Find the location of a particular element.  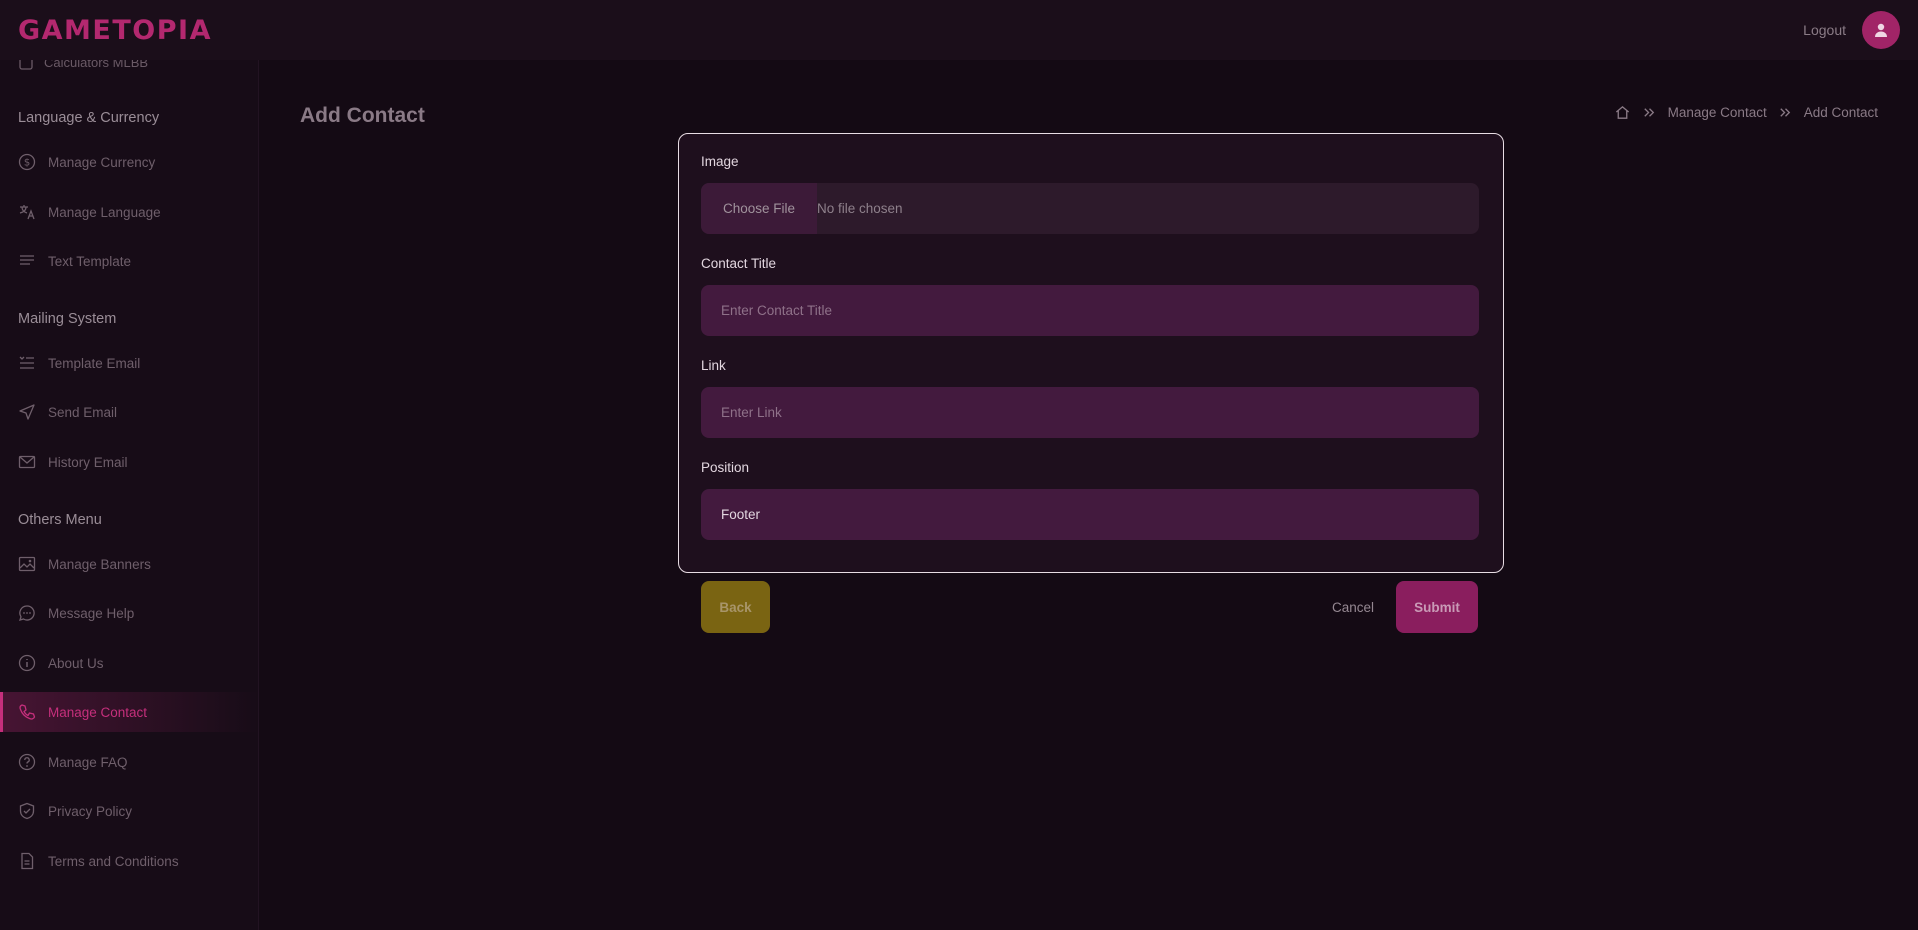

position-field: Position Footer is located at coordinates (1091, 500).